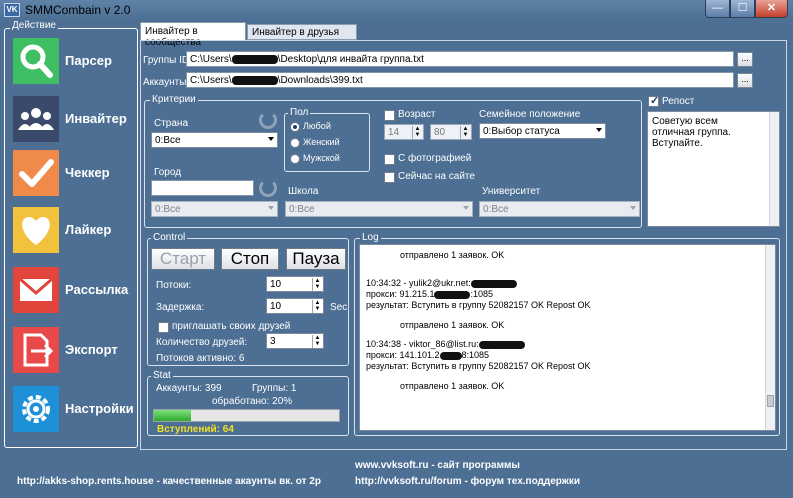 This screenshot has height=498, width=793. Describe the element at coordinates (88, 229) in the screenshot. I see `sidebar-item-label: Лайкер` at that location.